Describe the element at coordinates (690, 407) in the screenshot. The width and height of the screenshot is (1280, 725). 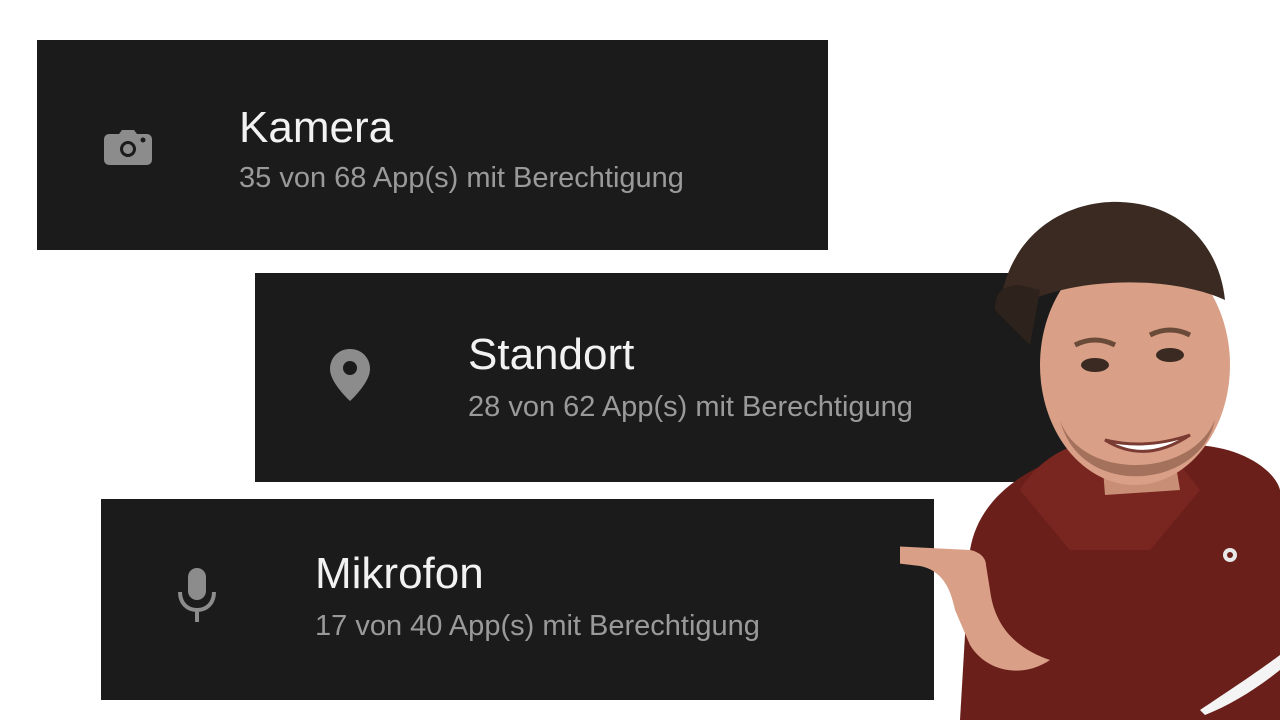
I see `permission-subtitle: 28 von 62 App(s) mit Berechtigung` at that location.